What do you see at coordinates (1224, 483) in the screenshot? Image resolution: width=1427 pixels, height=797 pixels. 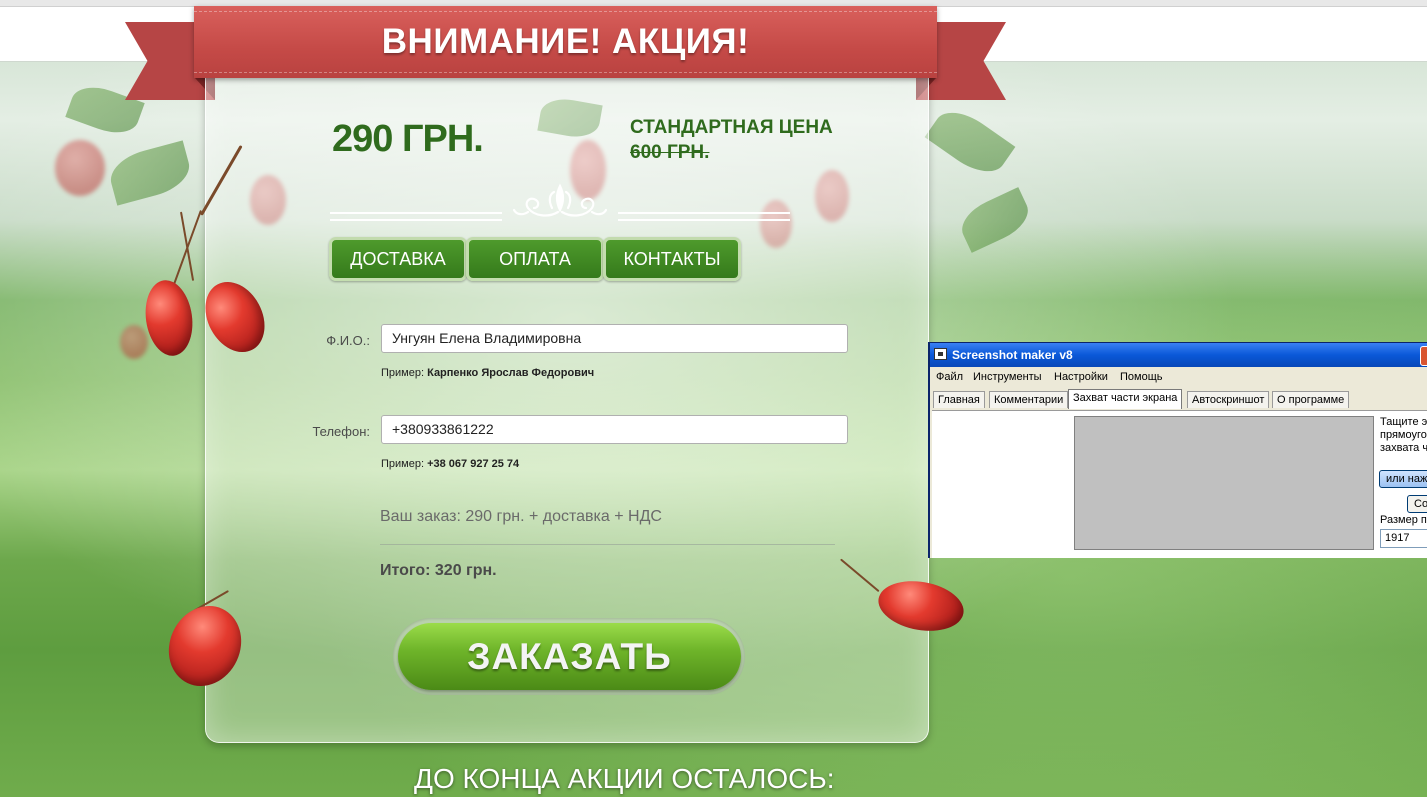 I see `capture-preview` at bounding box center [1224, 483].